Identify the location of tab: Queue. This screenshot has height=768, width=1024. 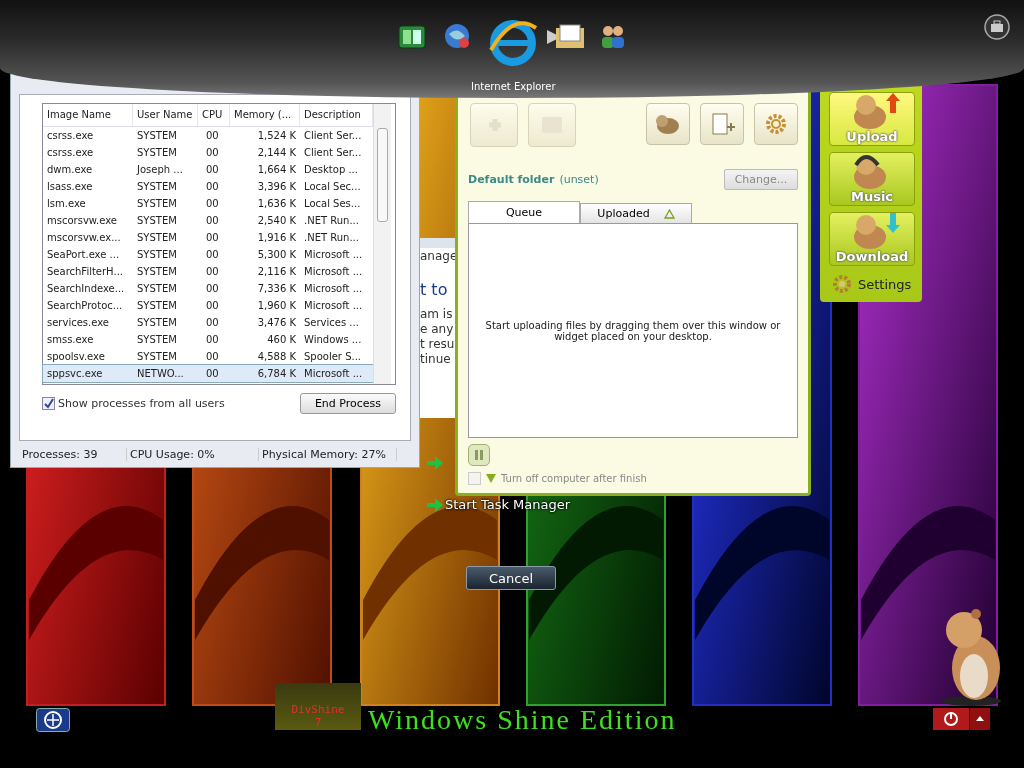
(524, 212).